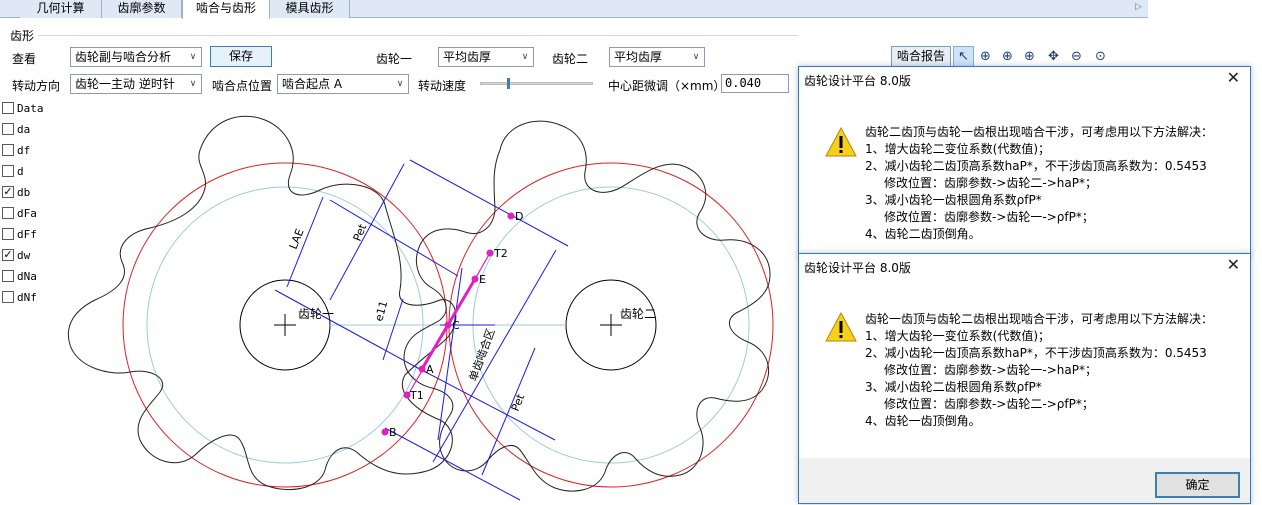  What do you see at coordinates (16, 257) in the screenshot?
I see `checkbox-dw: ✓ dw` at bounding box center [16, 257].